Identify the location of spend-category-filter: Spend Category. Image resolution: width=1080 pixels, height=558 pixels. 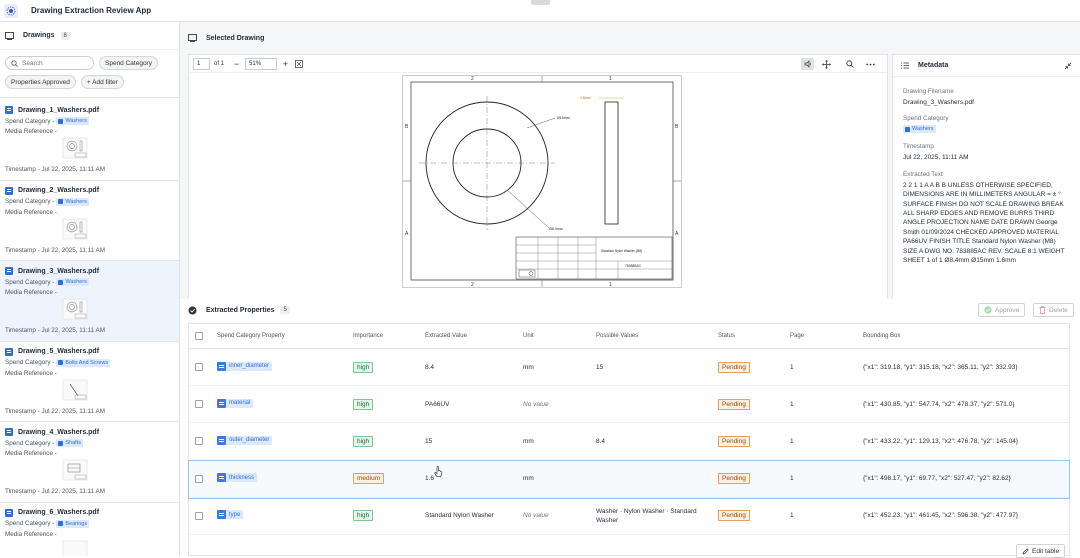
(128, 63).